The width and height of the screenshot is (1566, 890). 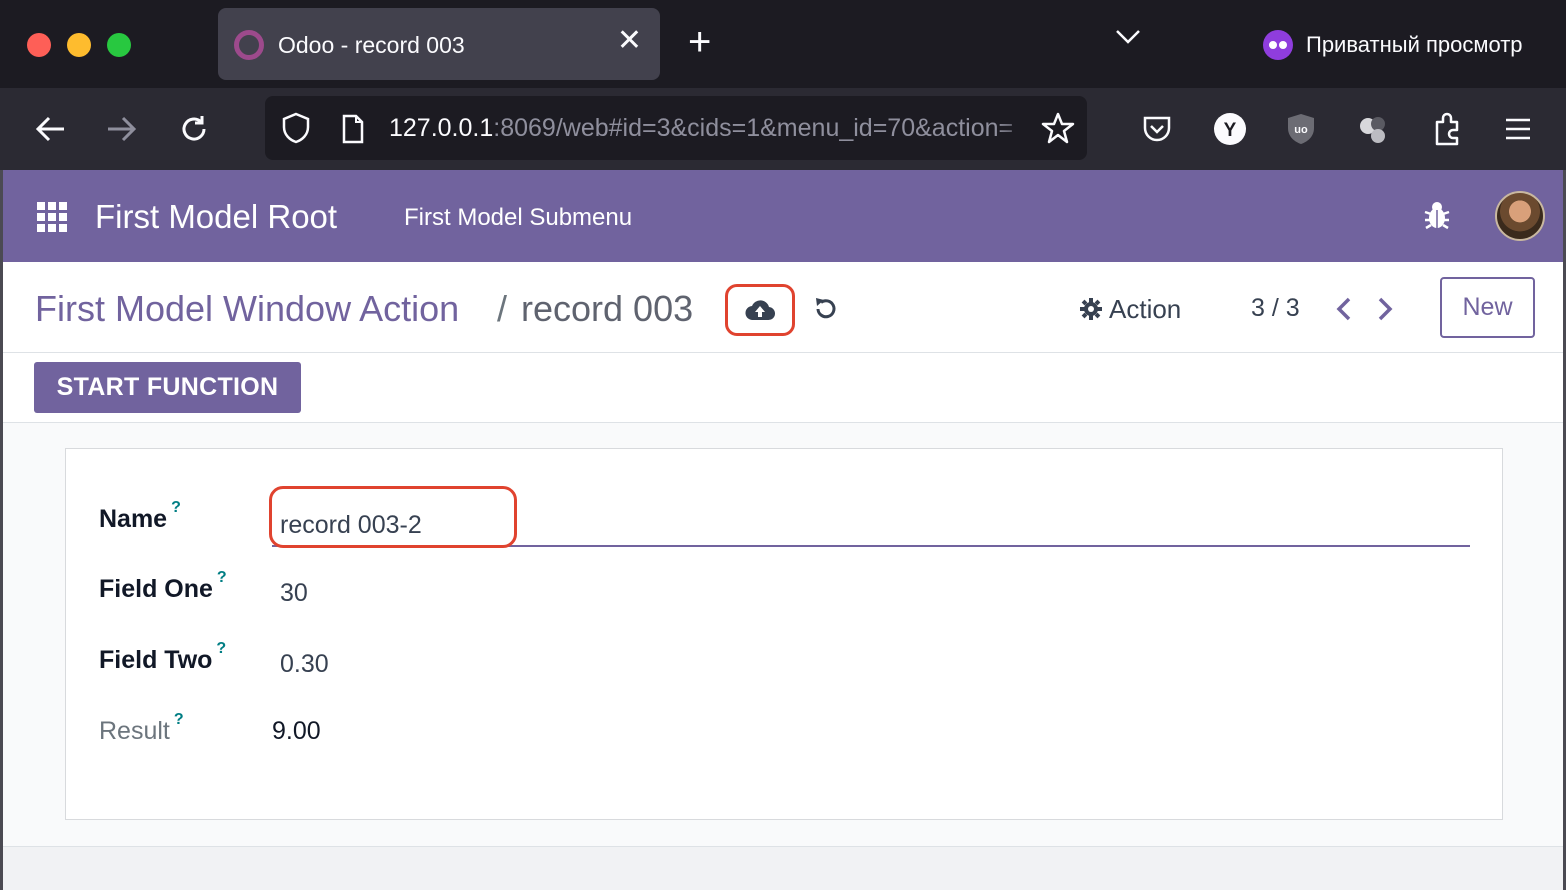 What do you see at coordinates (119, 45) in the screenshot?
I see `window-zoom-button` at bounding box center [119, 45].